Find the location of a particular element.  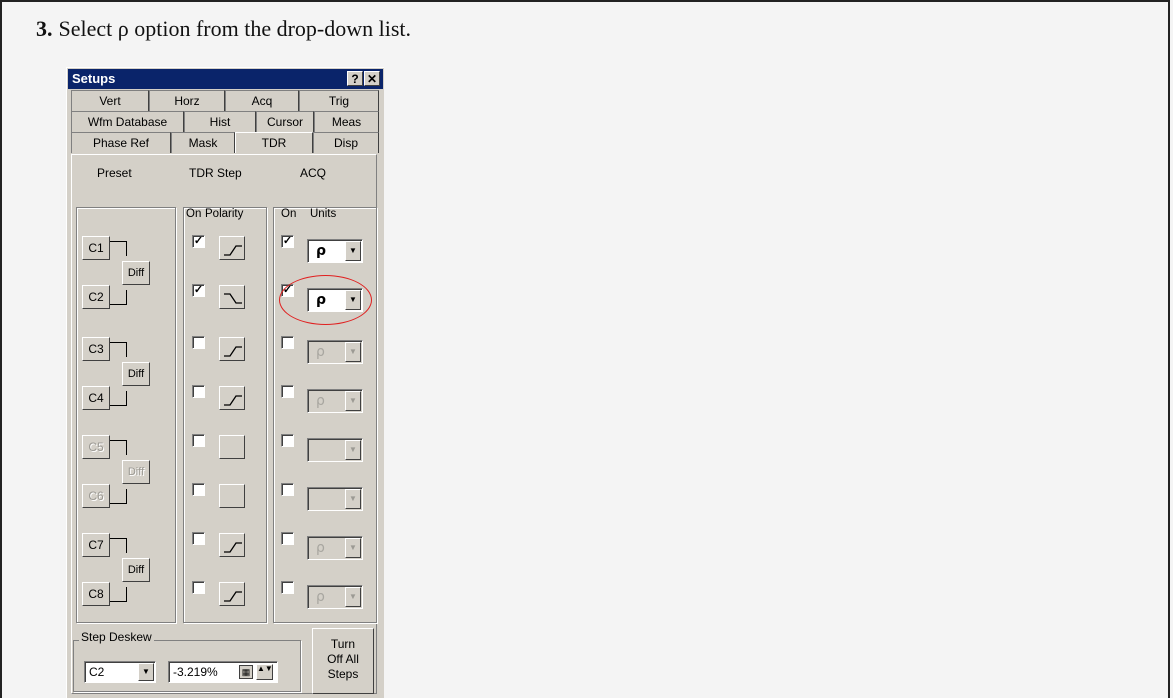

units-dropdown-c5: ▼ is located at coordinates (335, 450).